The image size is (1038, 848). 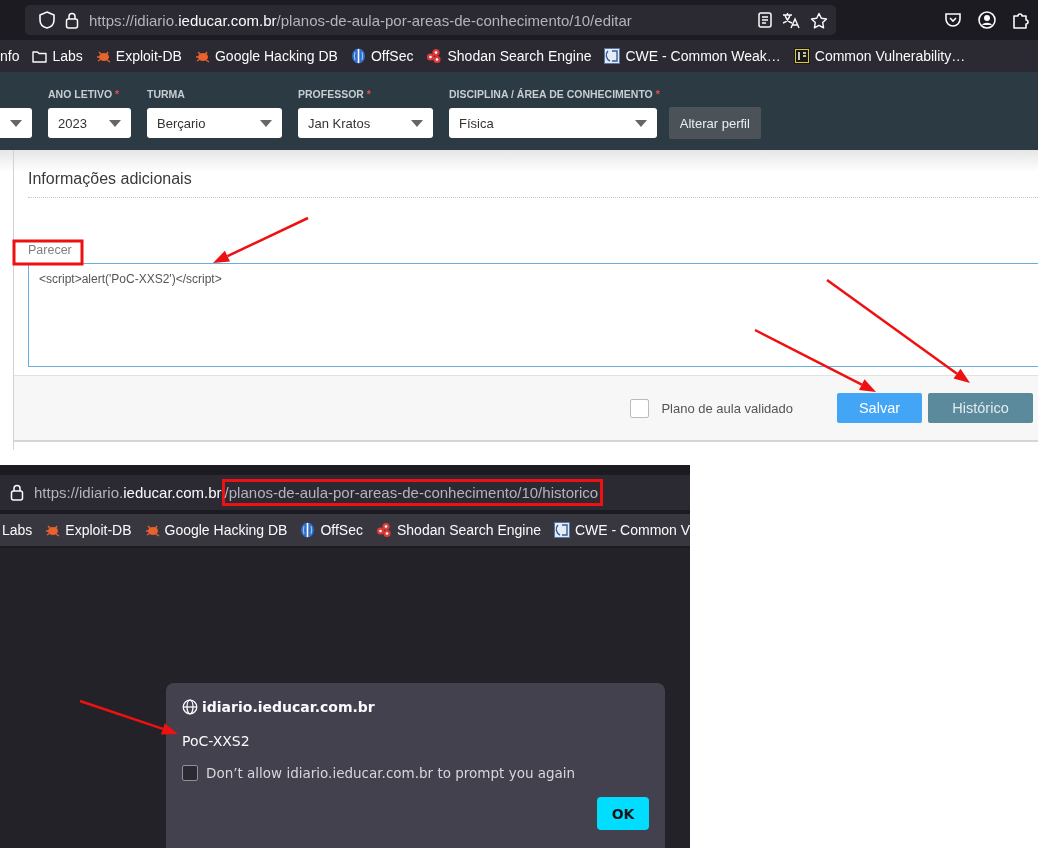 I want to click on dropdown, so click(x=16, y=123).